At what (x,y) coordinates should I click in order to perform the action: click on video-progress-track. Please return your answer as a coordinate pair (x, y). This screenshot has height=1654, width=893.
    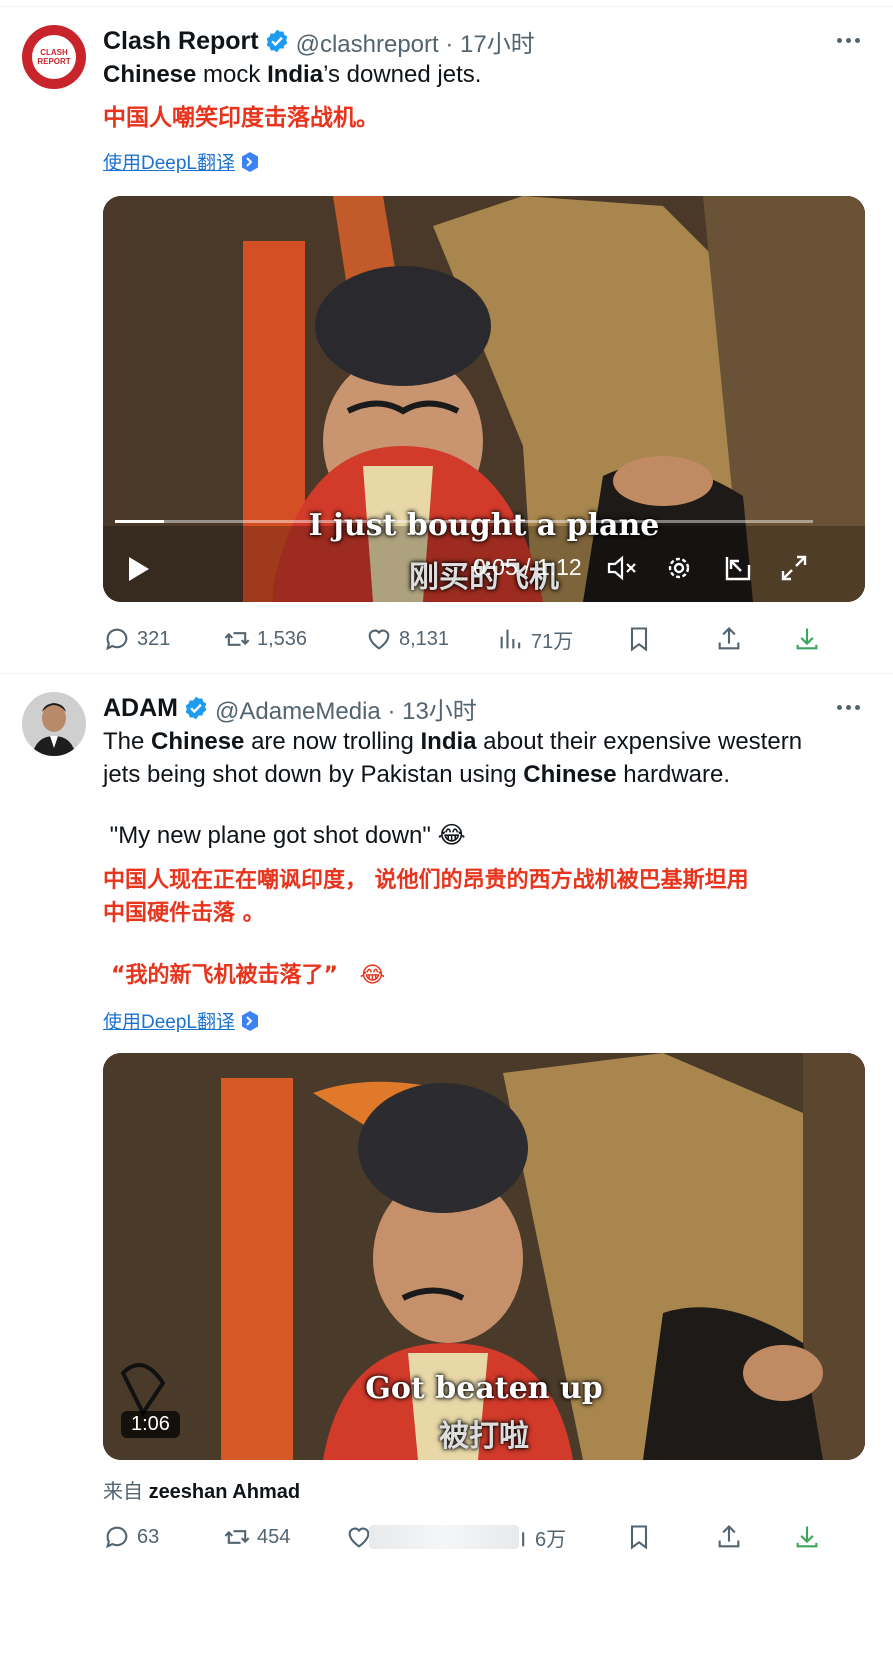
    Looking at the image, I should click on (464, 521).